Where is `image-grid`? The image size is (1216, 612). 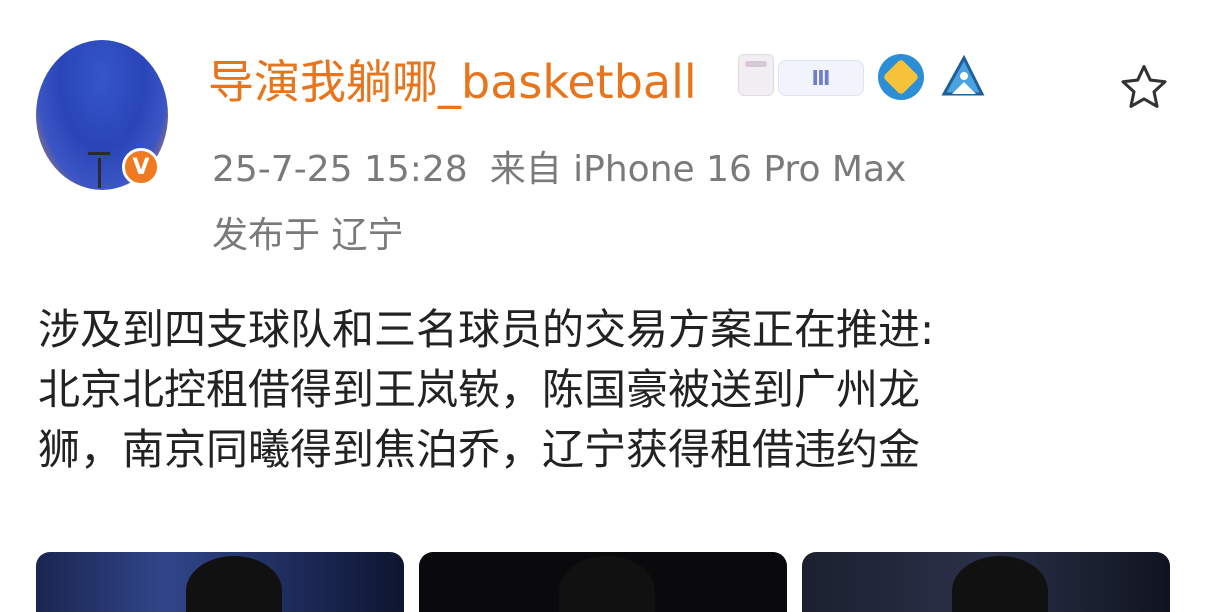 image-grid is located at coordinates (608, 582).